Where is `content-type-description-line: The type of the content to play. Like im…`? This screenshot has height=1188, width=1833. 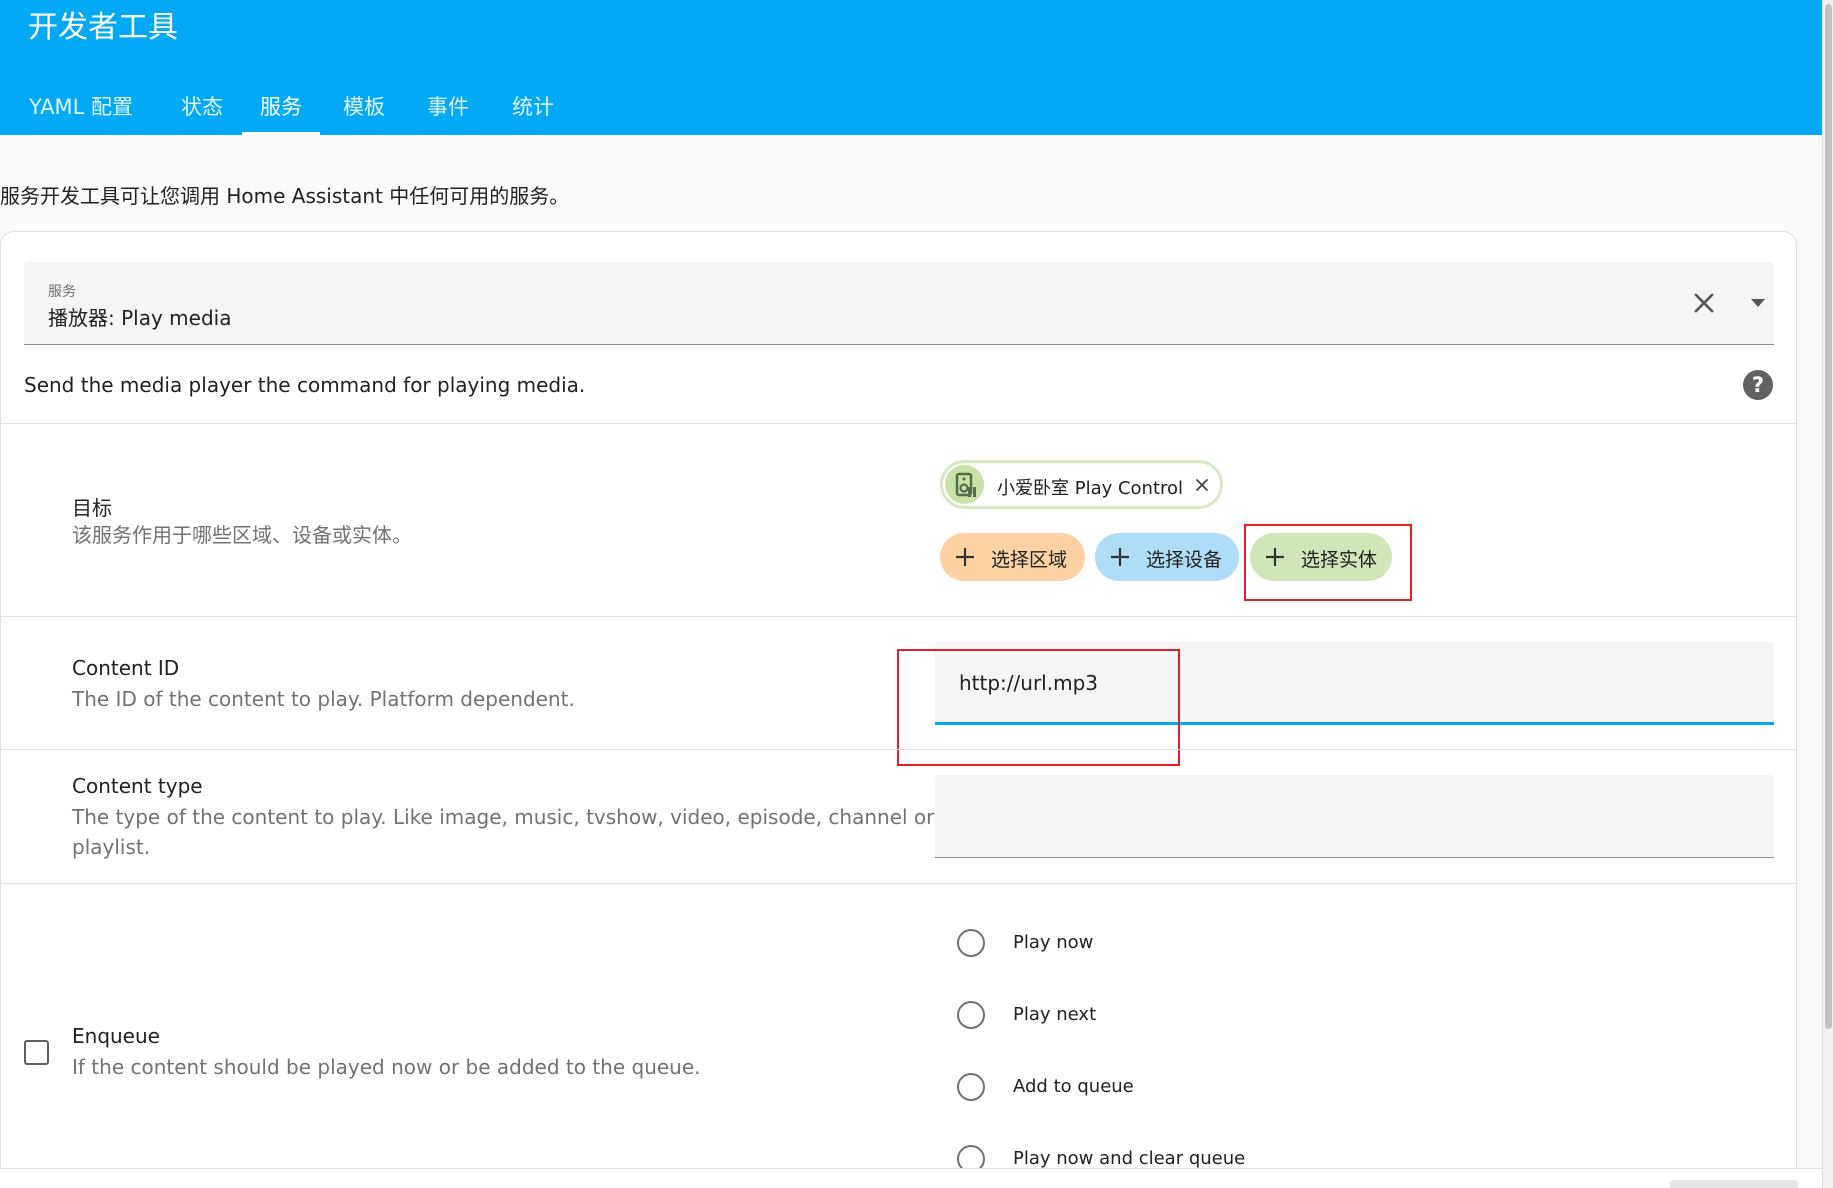
content-type-description-line: The type of the content to play. Like im… is located at coordinates (503, 817).